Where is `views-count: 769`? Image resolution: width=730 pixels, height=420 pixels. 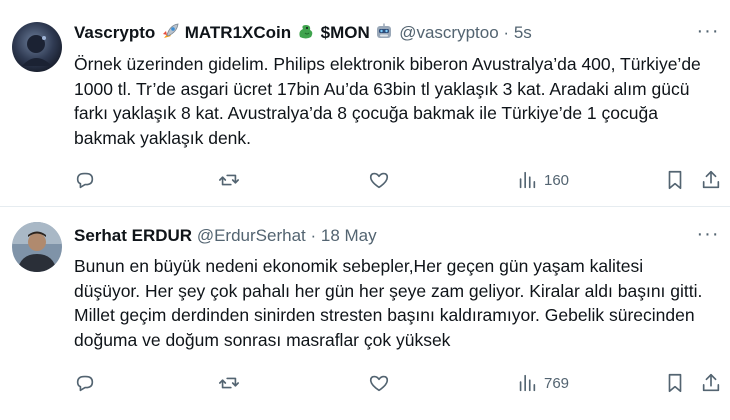 views-count: 769 is located at coordinates (557, 383).